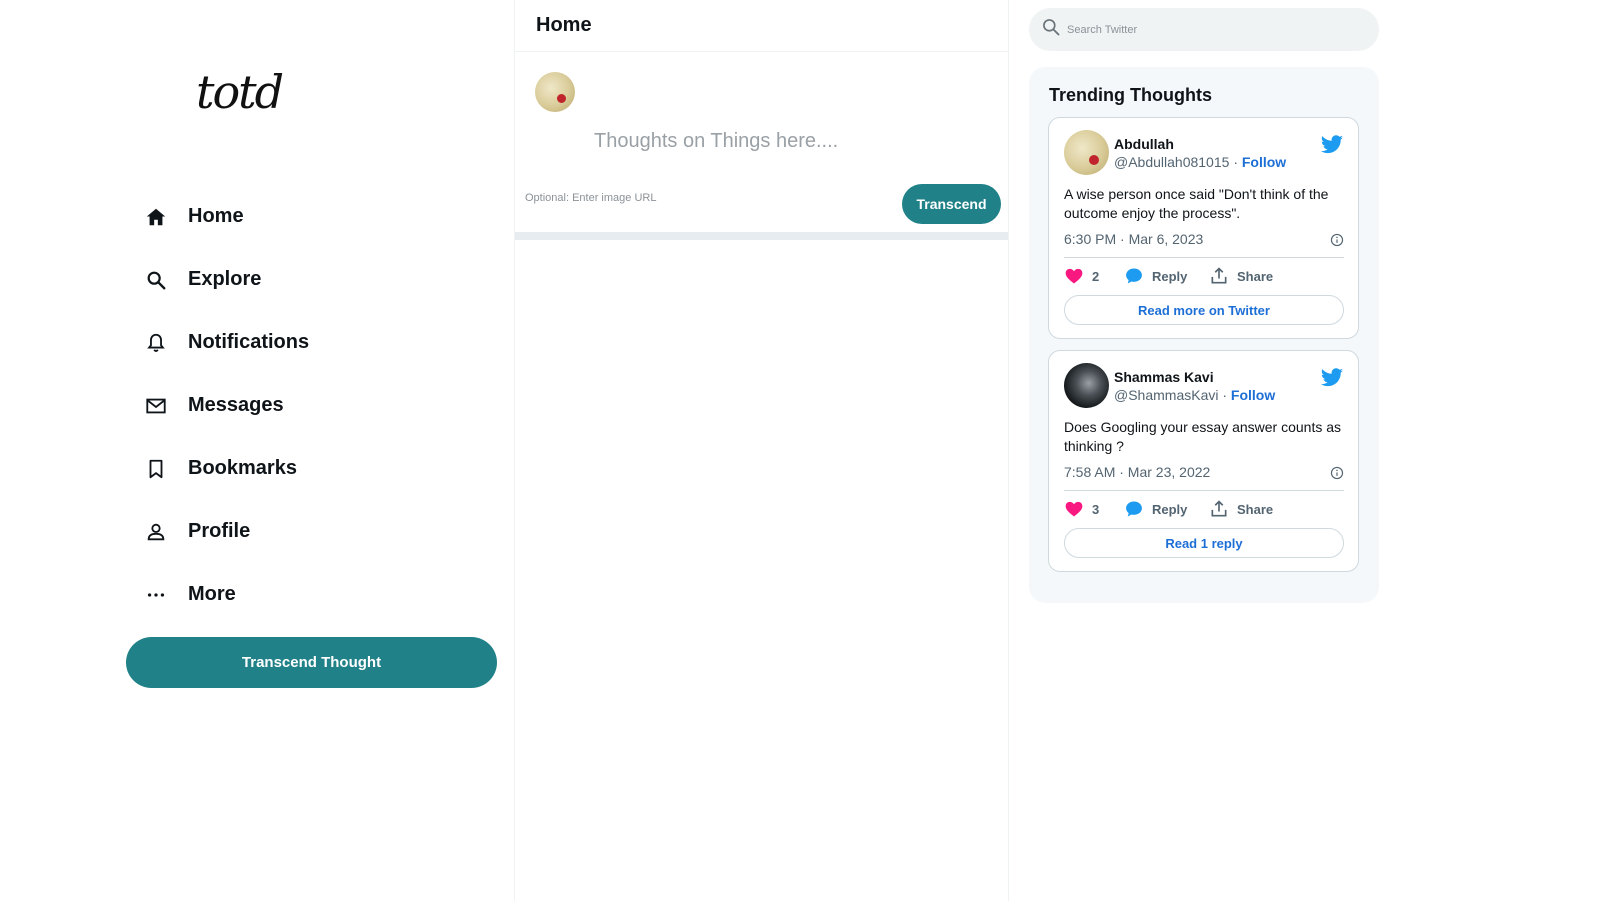 The image size is (1604, 901). I want to click on nav-item-label: Explore, so click(225, 279).